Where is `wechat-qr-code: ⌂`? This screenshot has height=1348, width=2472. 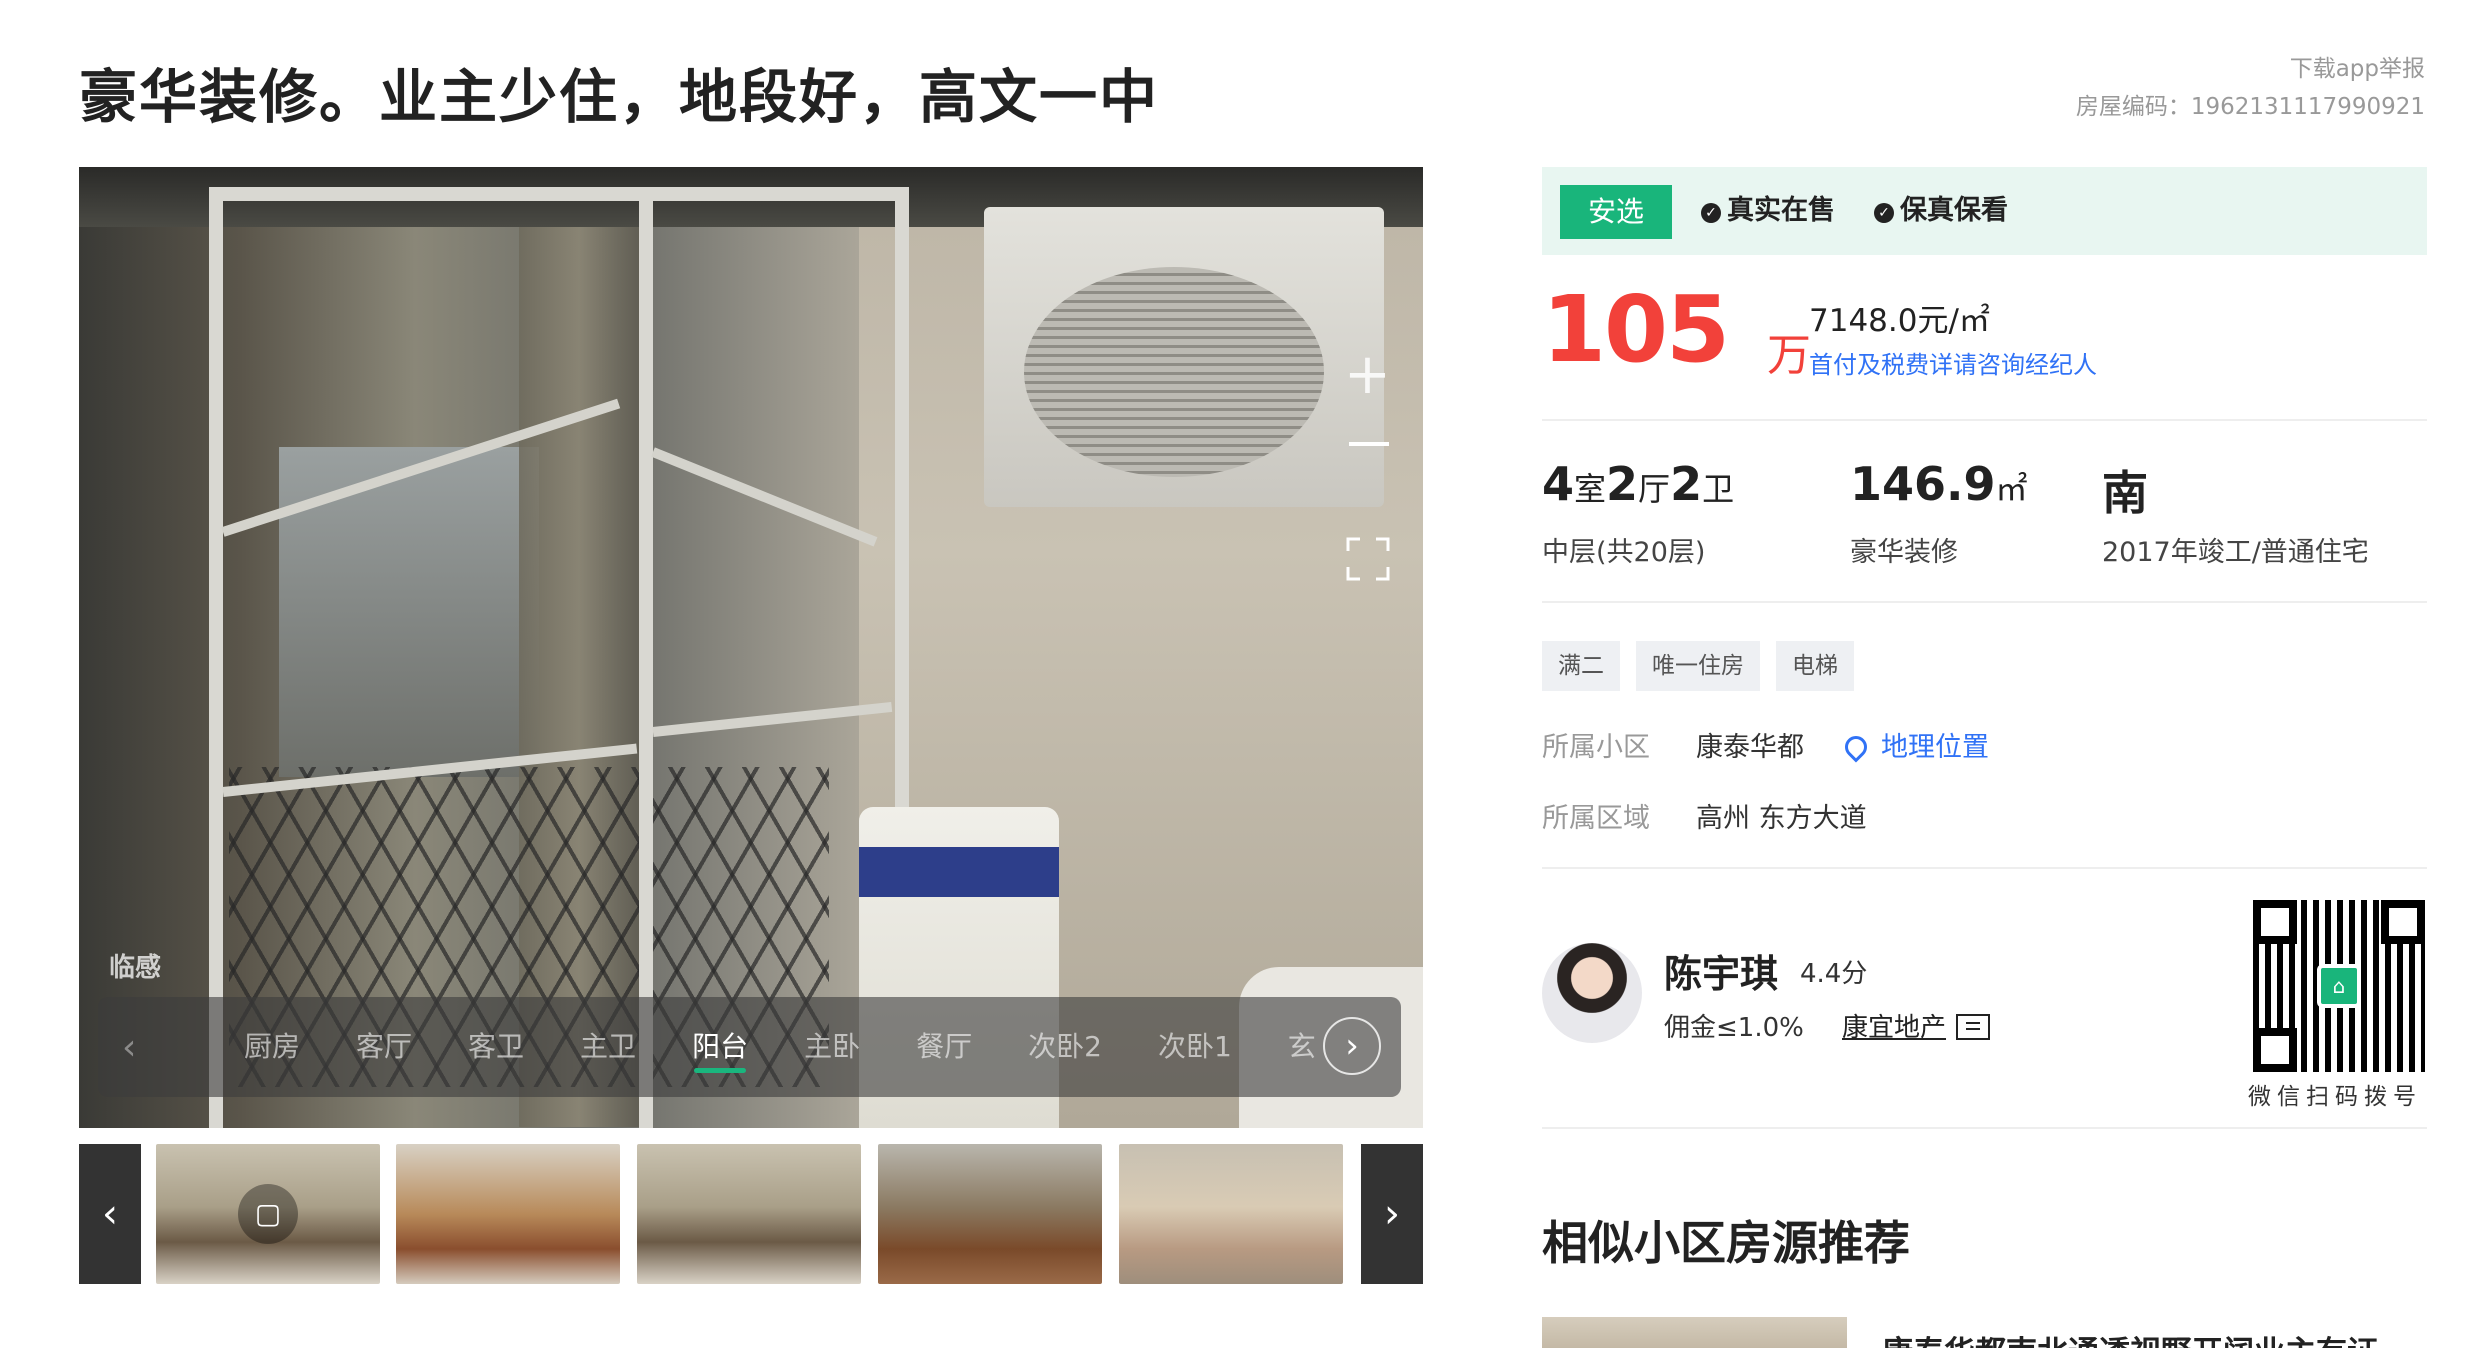 wechat-qr-code: ⌂ is located at coordinates (2339, 986).